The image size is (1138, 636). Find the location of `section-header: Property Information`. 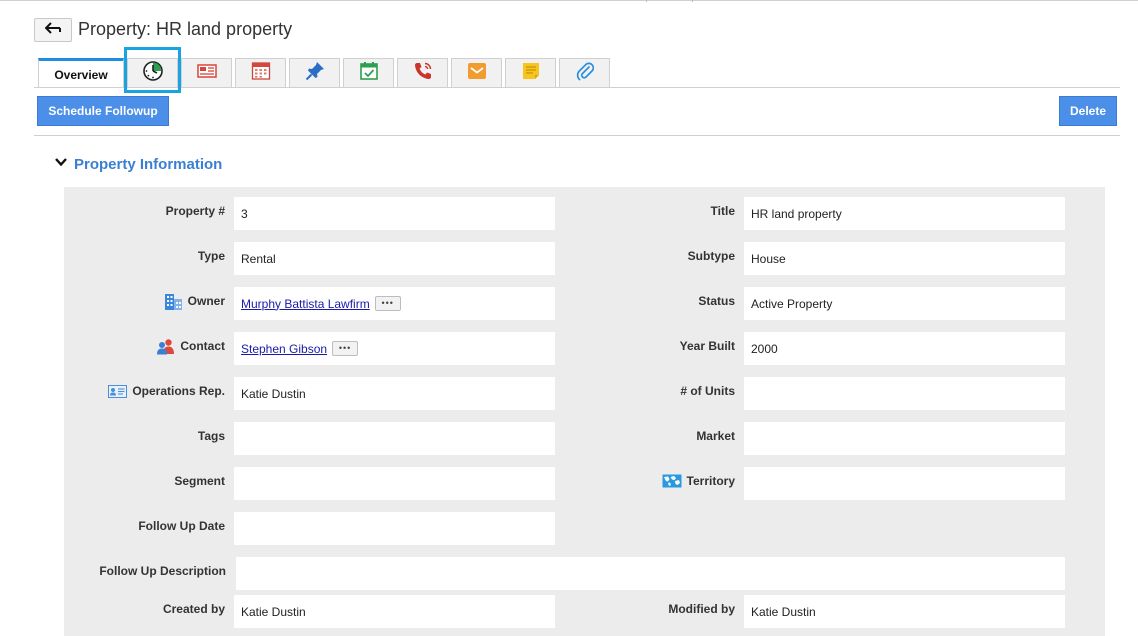

section-header: Property Information is located at coordinates (138, 164).